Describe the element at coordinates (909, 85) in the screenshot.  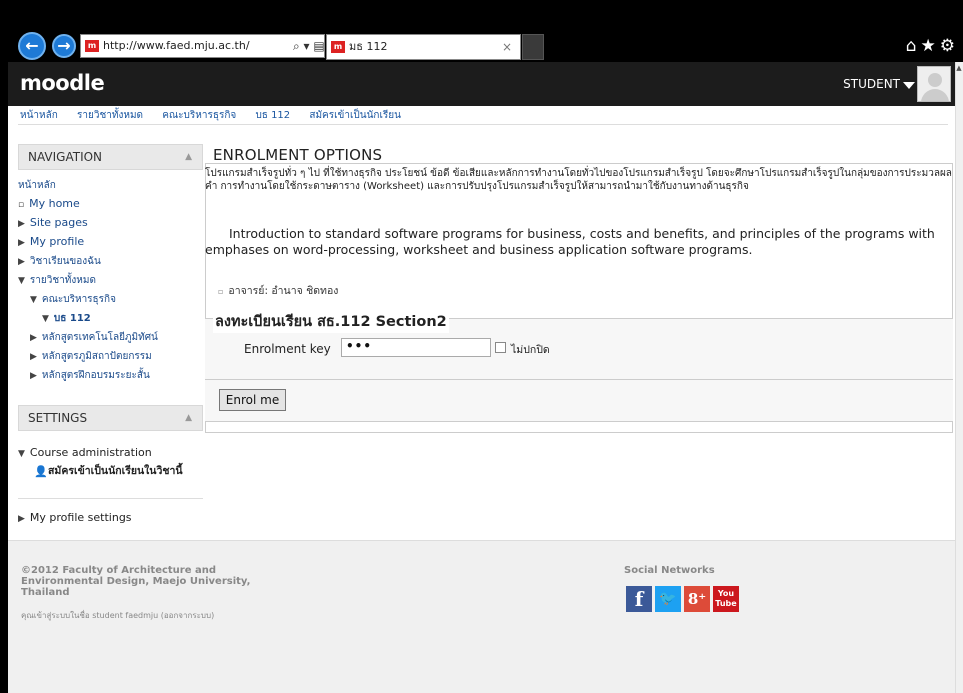
I see `chevron-down-icon` at that location.